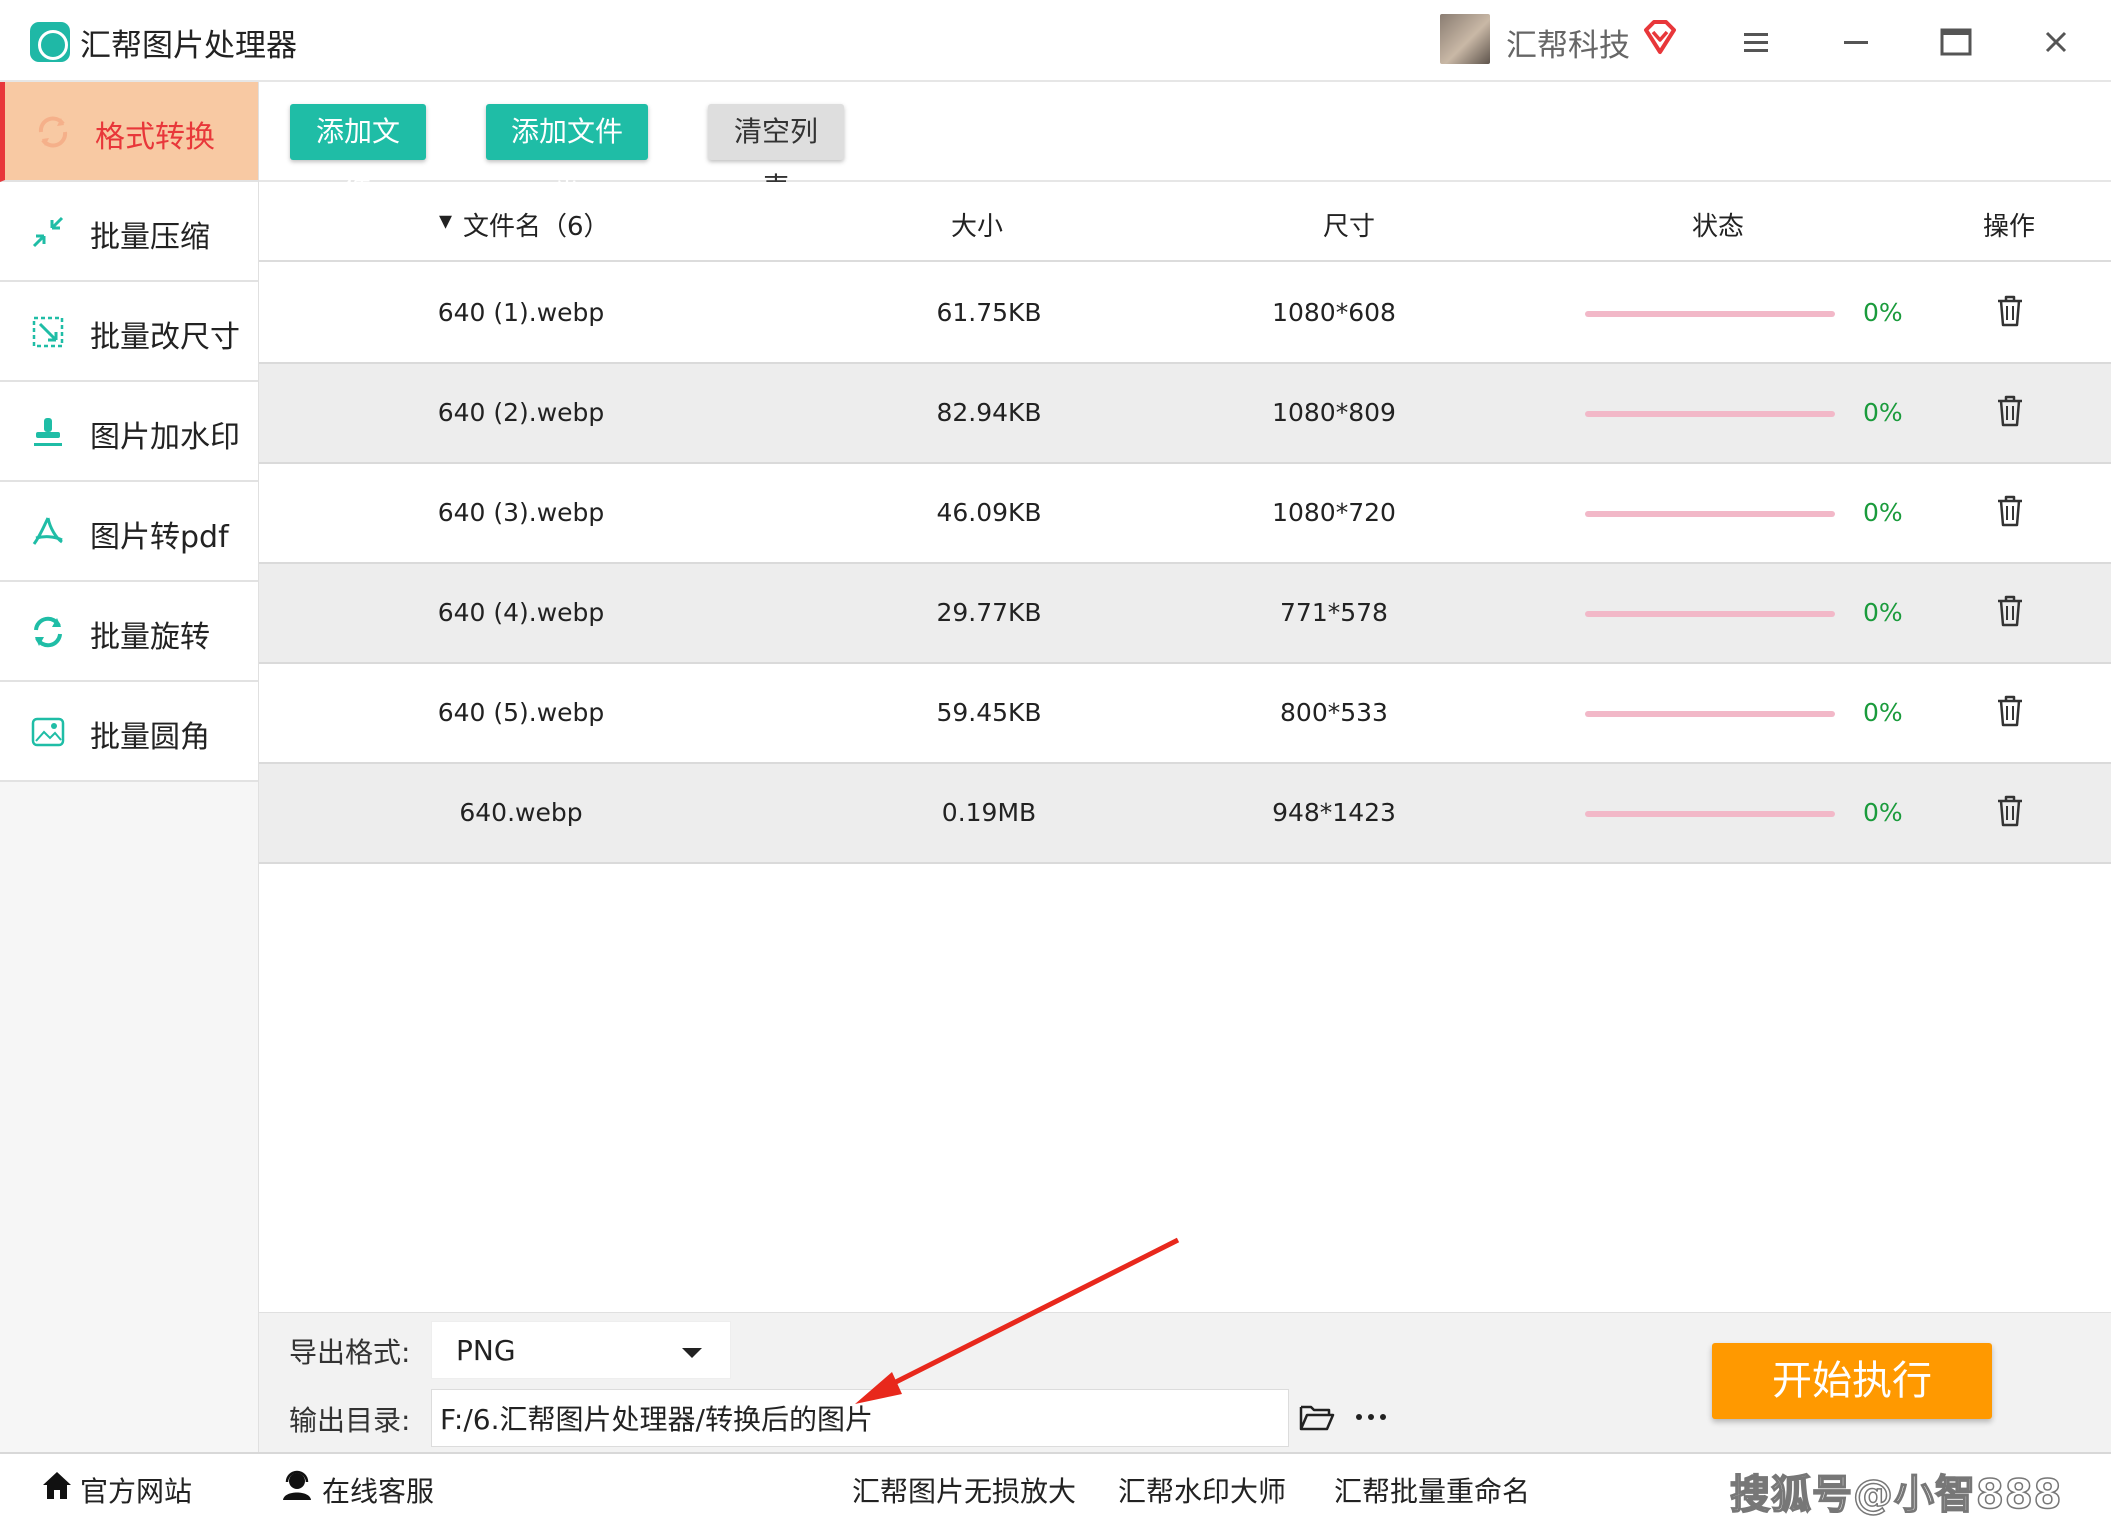 The height and width of the screenshot is (1519, 2111). What do you see at coordinates (1202, 1490) in the screenshot?
I see `footer-link-watermark: 汇帮水印大师` at bounding box center [1202, 1490].